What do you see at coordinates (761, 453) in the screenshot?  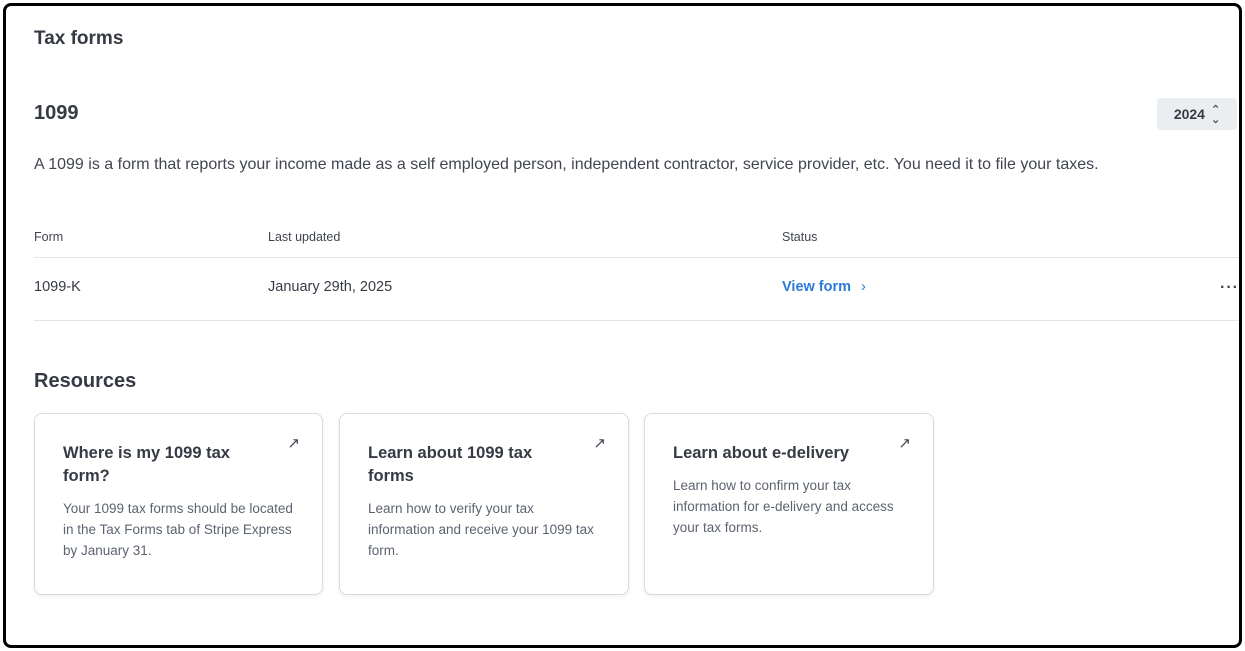 I see `card-title: Learn about e-delivery` at bounding box center [761, 453].